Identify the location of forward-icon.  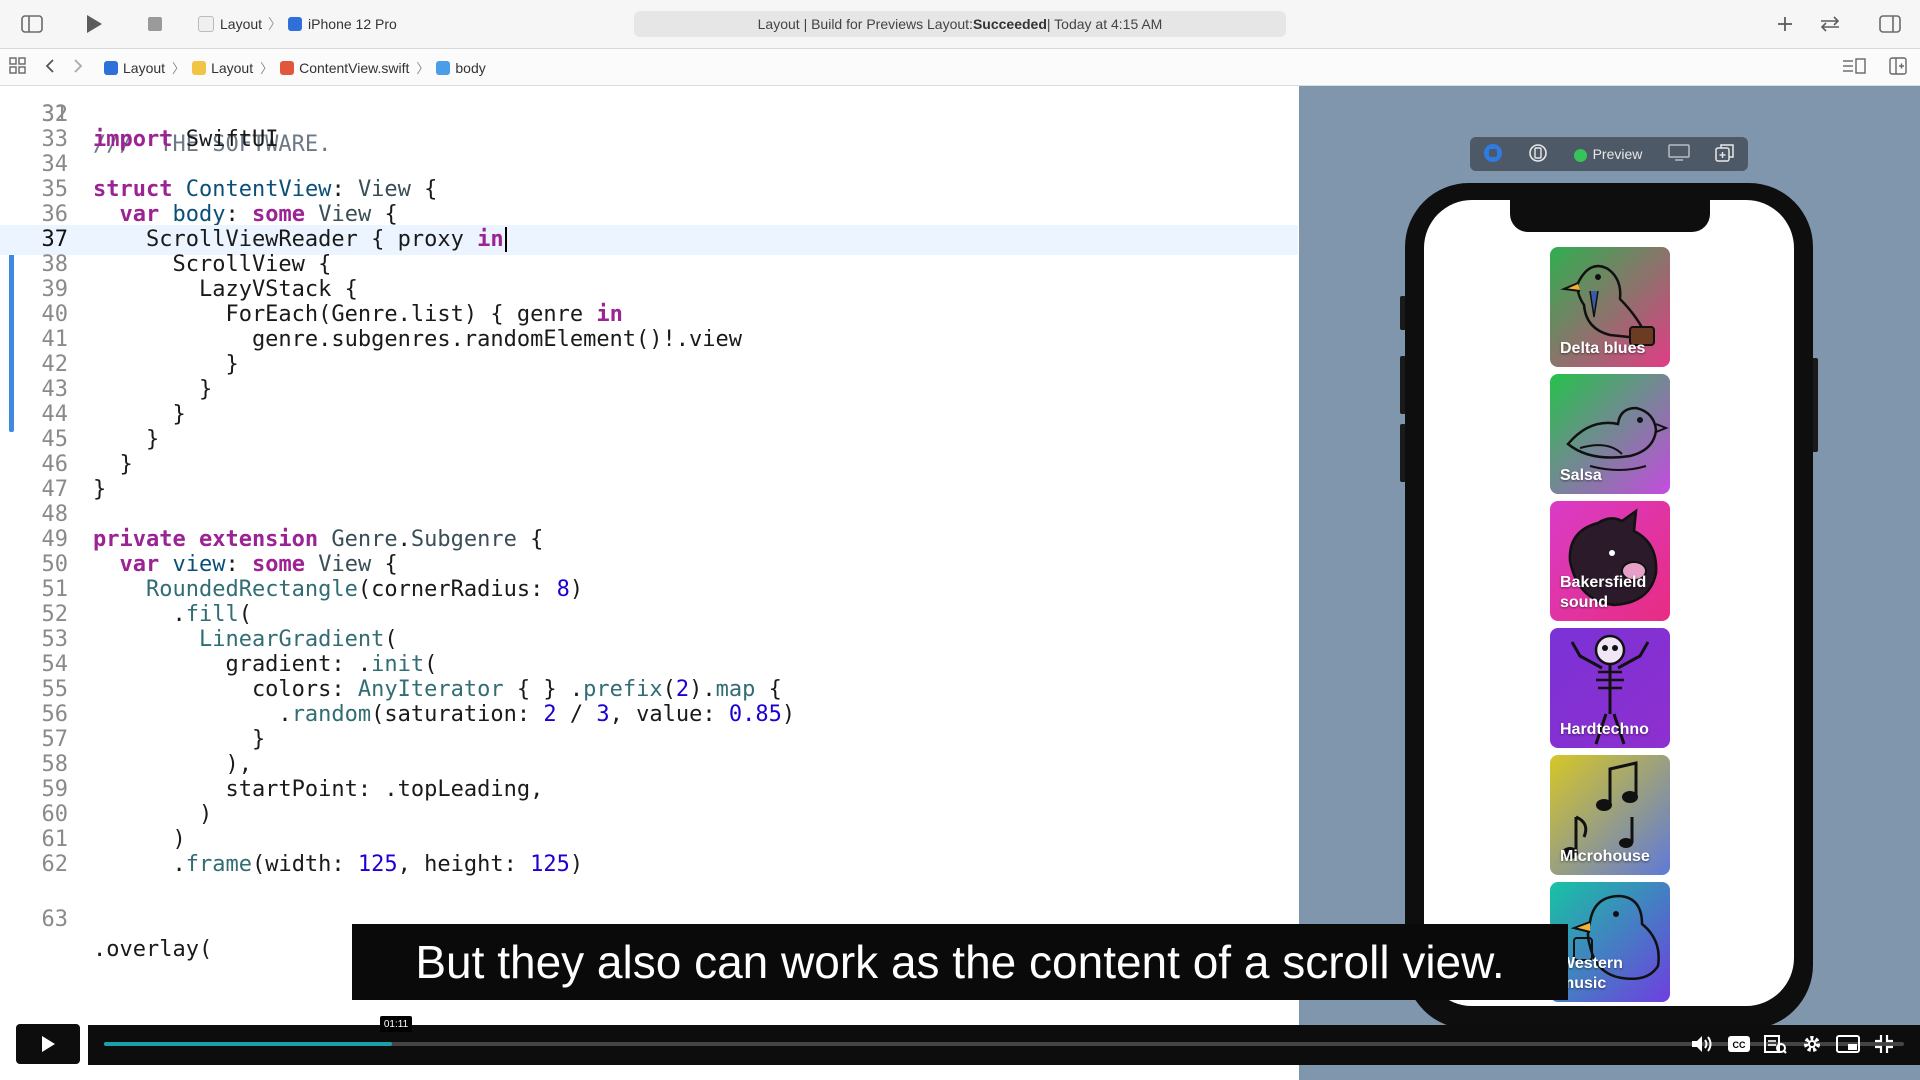
(78, 66).